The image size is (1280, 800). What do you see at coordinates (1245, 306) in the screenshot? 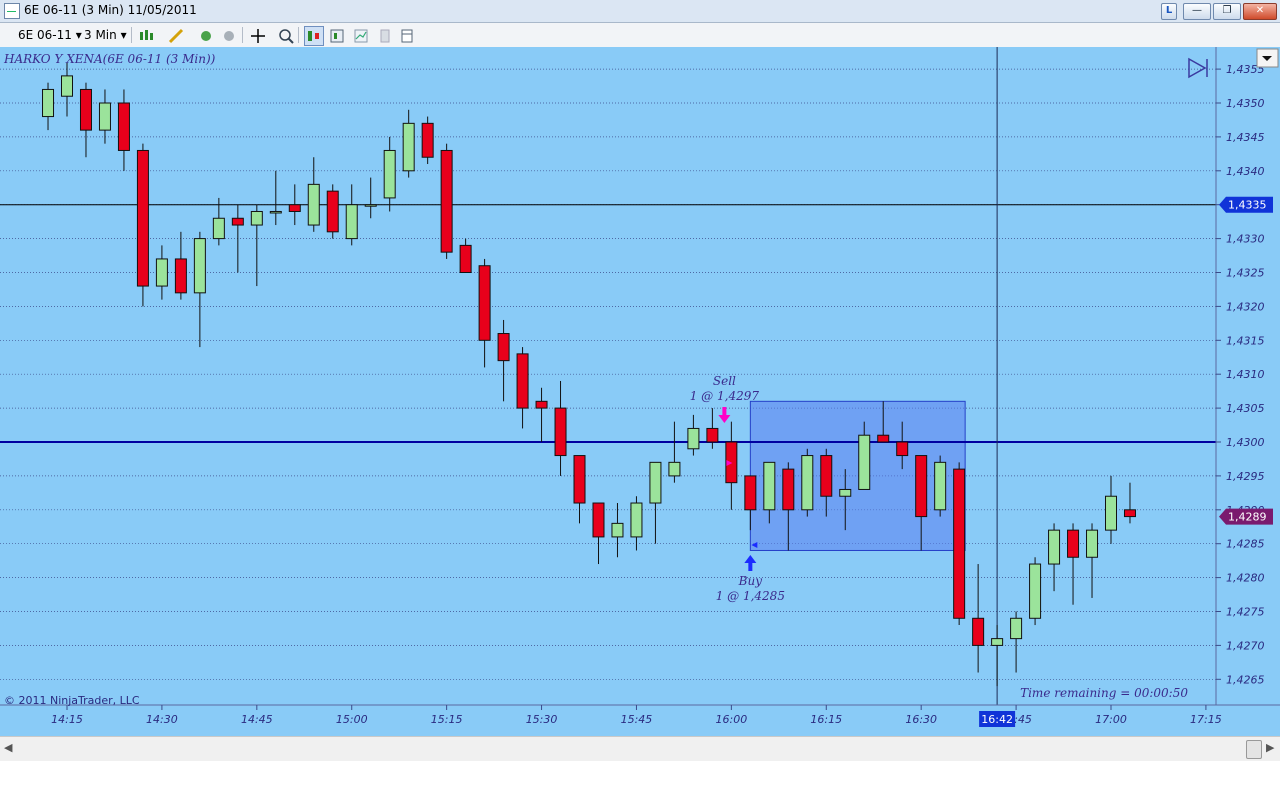
I see `y-tick-label: 1,4320` at bounding box center [1245, 306].